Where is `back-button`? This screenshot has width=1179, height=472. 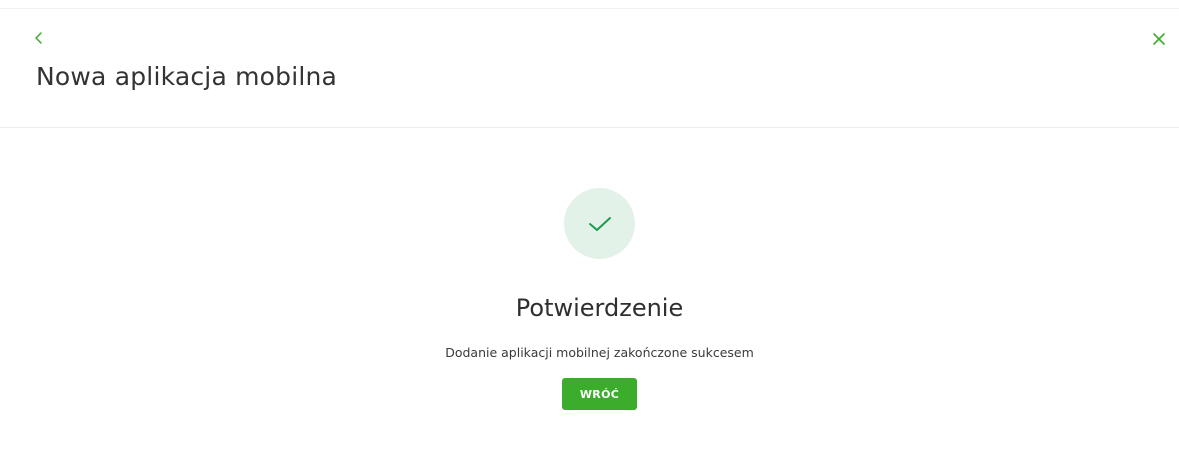 back-button is located at coordinates (39, 38).